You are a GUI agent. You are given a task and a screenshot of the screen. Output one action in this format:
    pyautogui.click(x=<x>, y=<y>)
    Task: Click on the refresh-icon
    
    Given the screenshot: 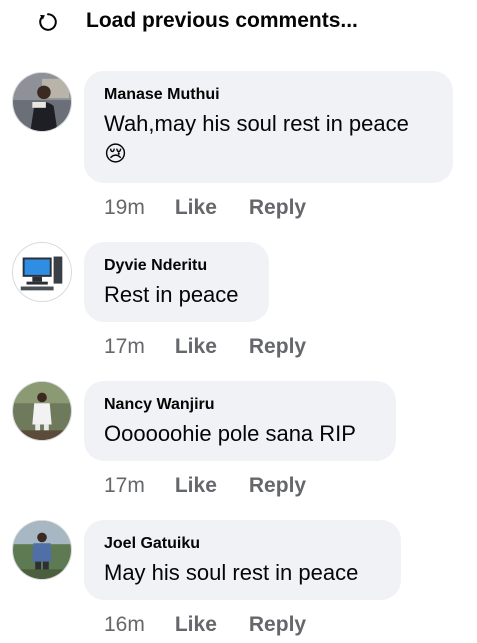 What is the action you would take?
    pyautogui.click(x=48, y=22)
    